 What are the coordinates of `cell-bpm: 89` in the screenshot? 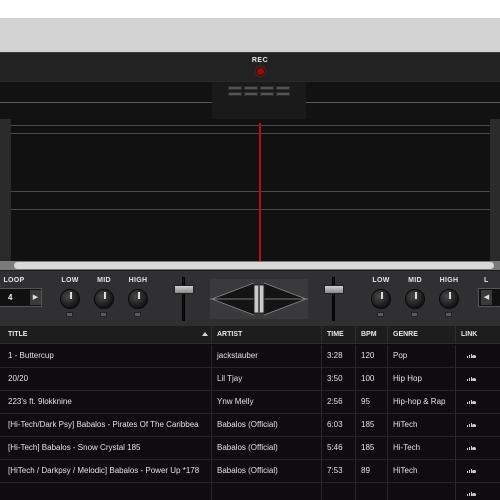 It's located at (372, 471).